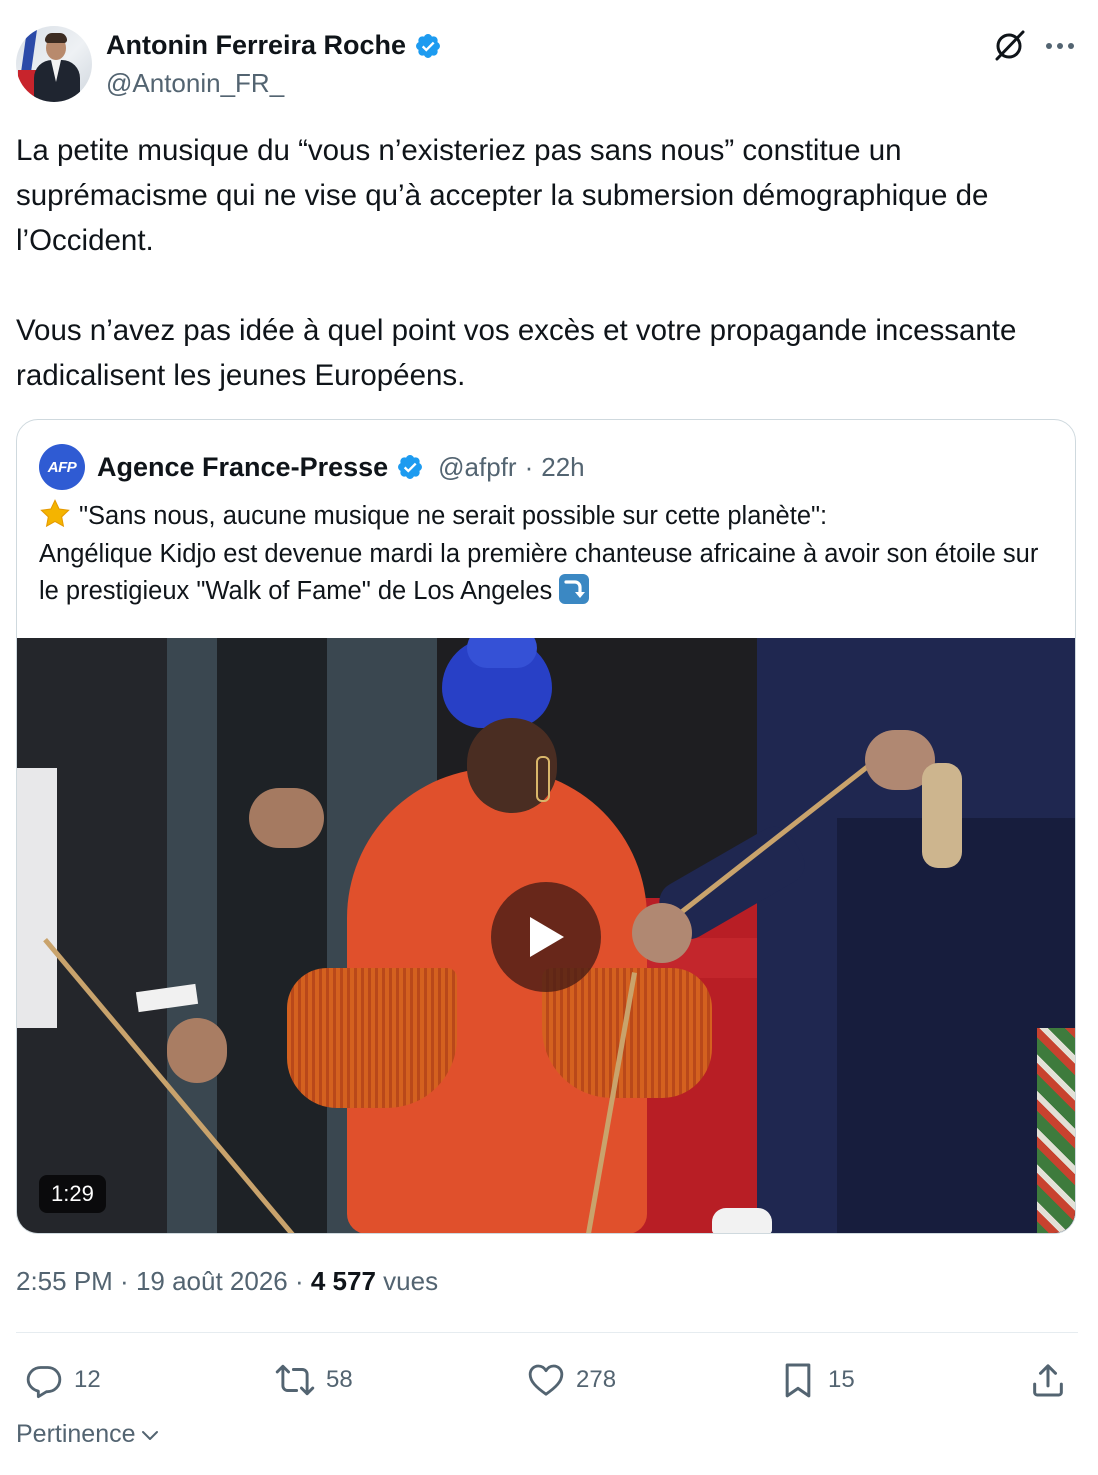 This screenshot has height=1475, width=1098. Describe the element at coordinates (562, 467) in the screenshot. I see `quoted-timestamp: 22h` at that location.